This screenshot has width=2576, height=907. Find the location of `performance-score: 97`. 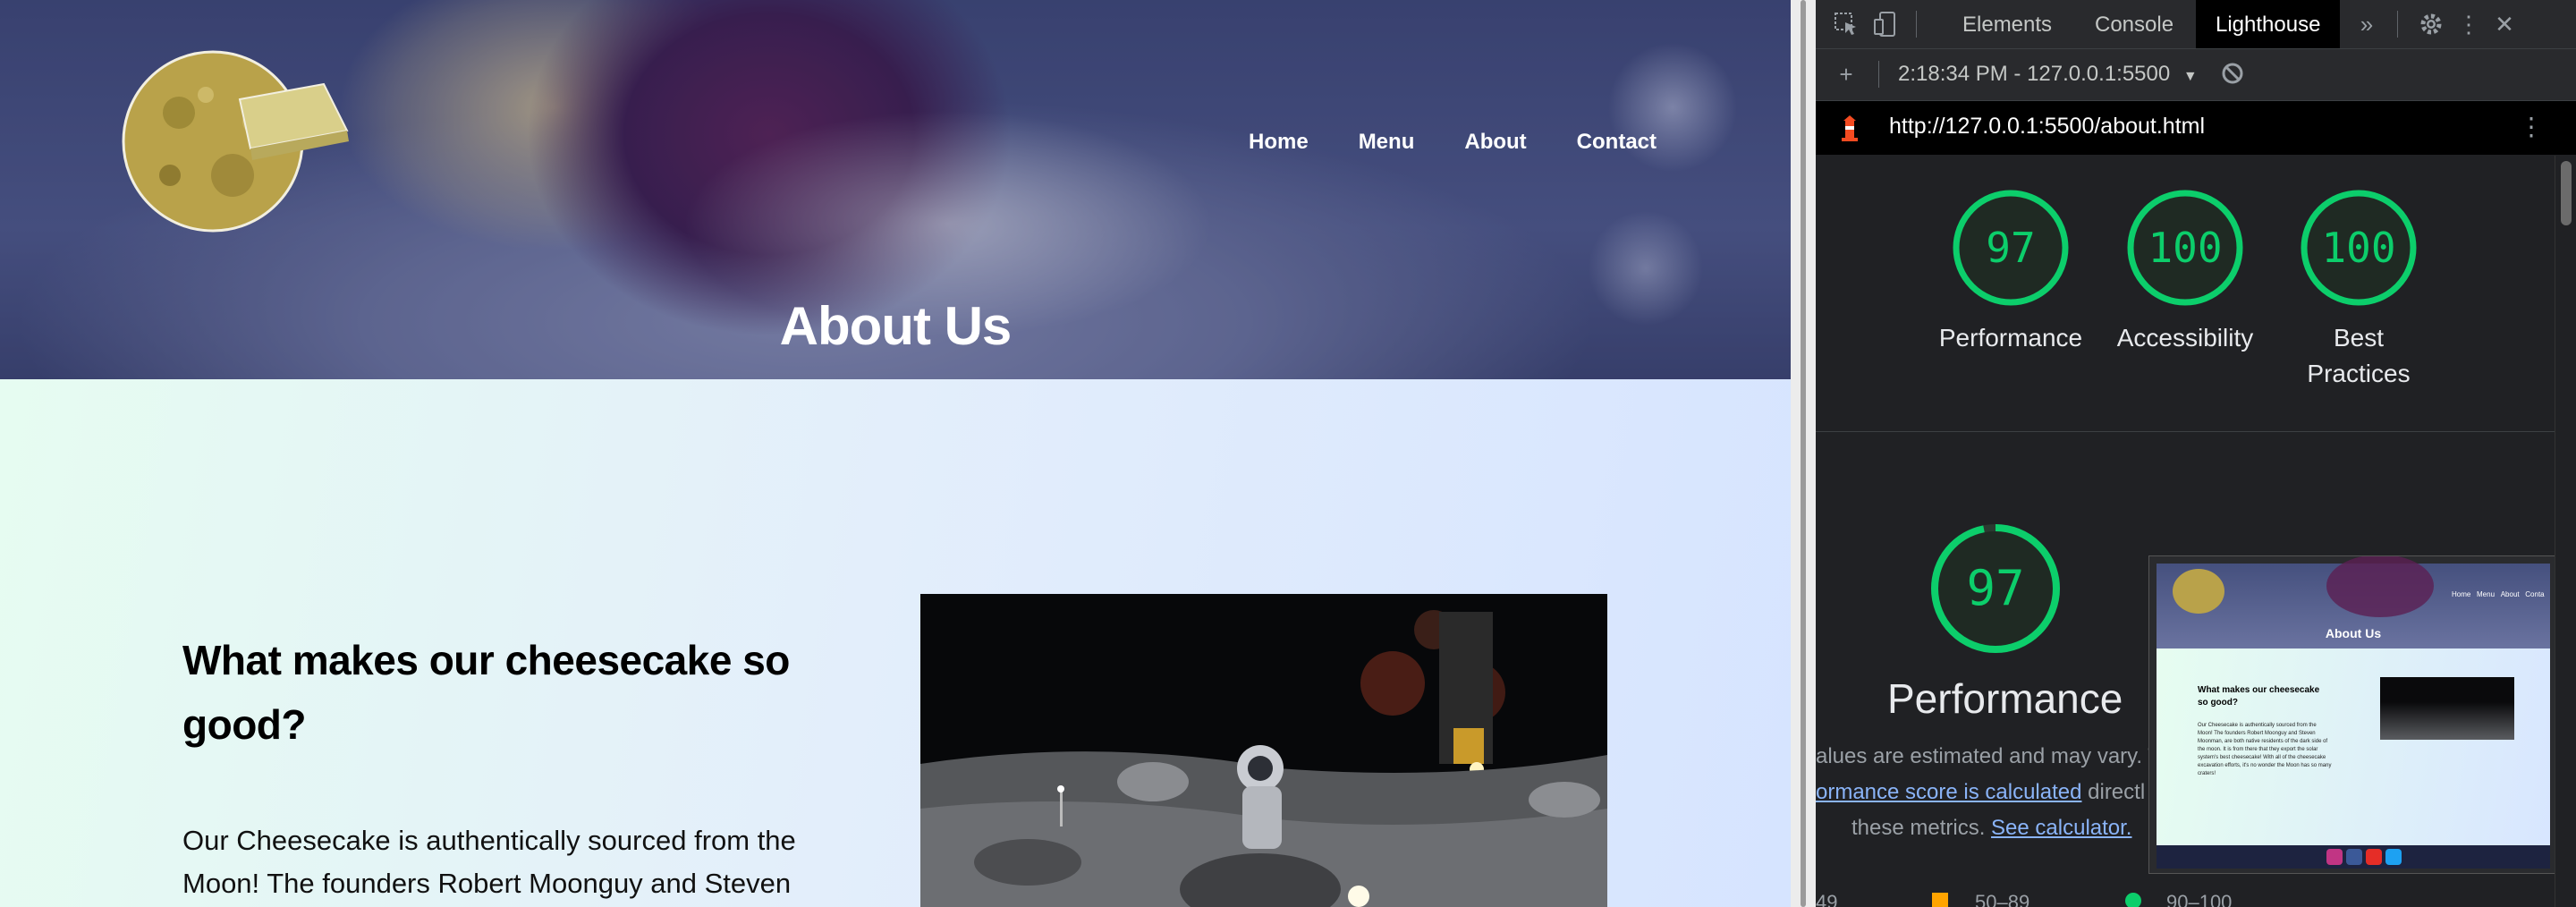

performance-score: 97 is located at coordinates (2011, 248).